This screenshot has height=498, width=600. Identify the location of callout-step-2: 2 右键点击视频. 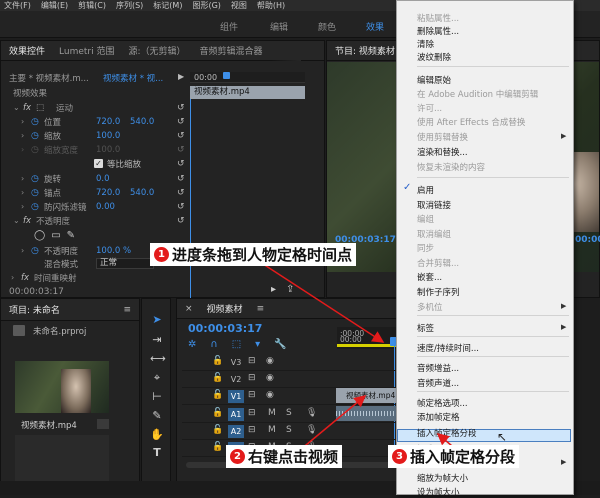
(284, 456).